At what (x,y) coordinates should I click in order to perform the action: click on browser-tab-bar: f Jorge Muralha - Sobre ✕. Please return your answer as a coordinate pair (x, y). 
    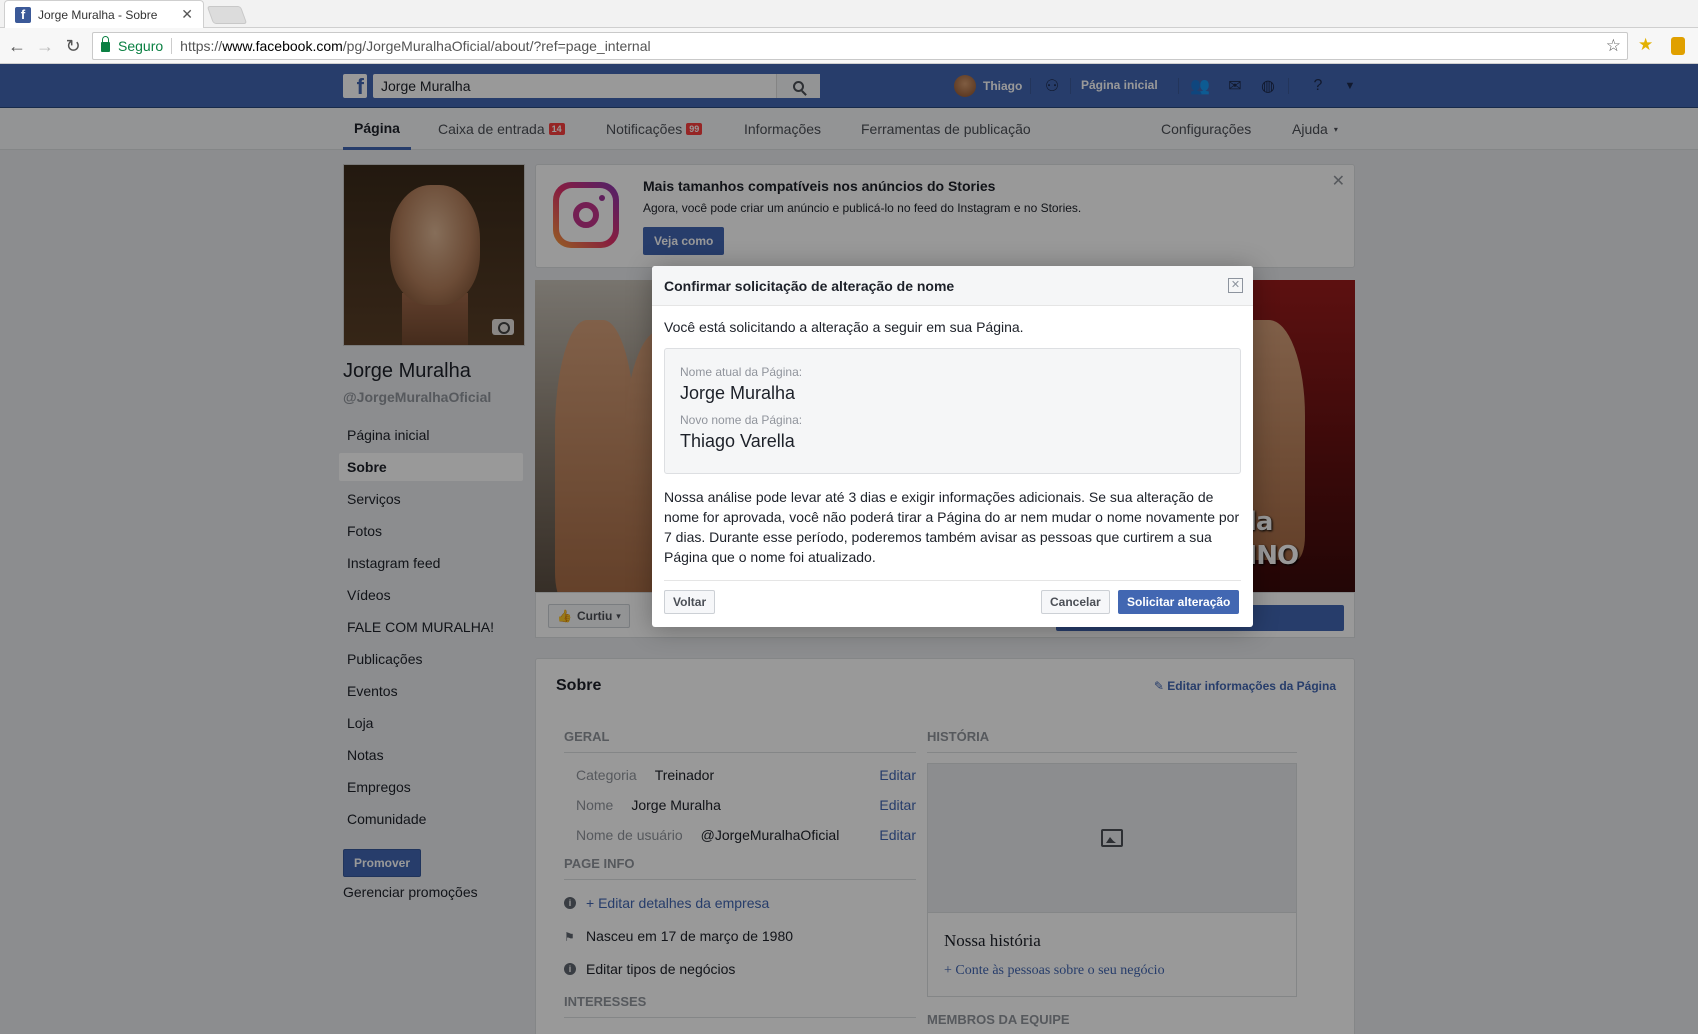
    Looking at the image, I should click on (849, 14).